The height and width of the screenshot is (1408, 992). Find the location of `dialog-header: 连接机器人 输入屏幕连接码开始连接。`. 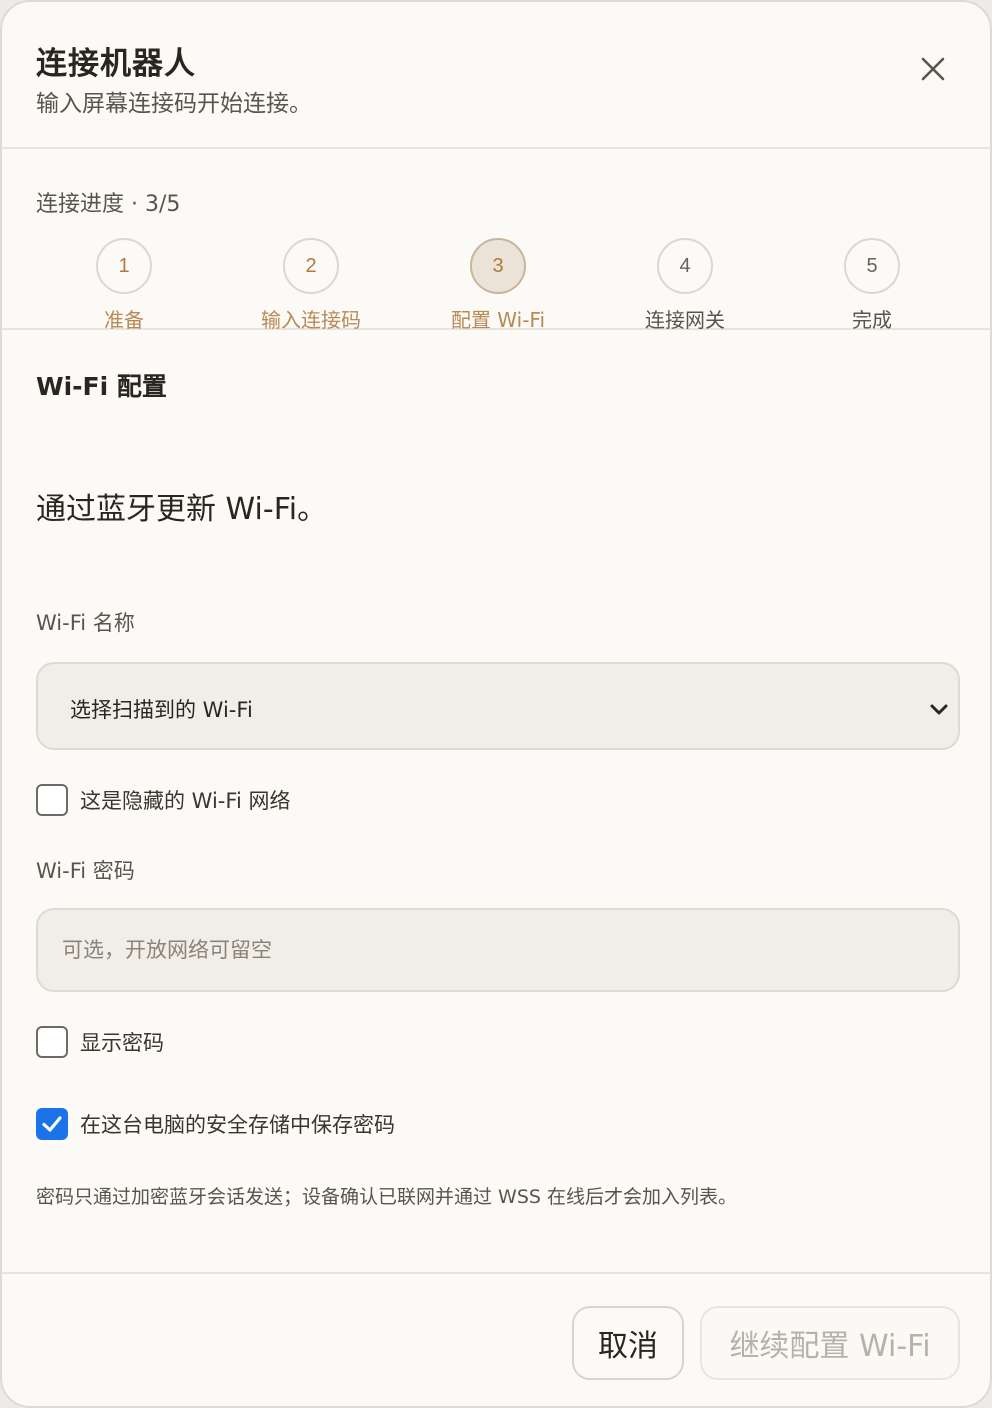

dialog-header: 连接机器人 输入屏幕连接码开始连接。 is located at coordinates (496, 75).